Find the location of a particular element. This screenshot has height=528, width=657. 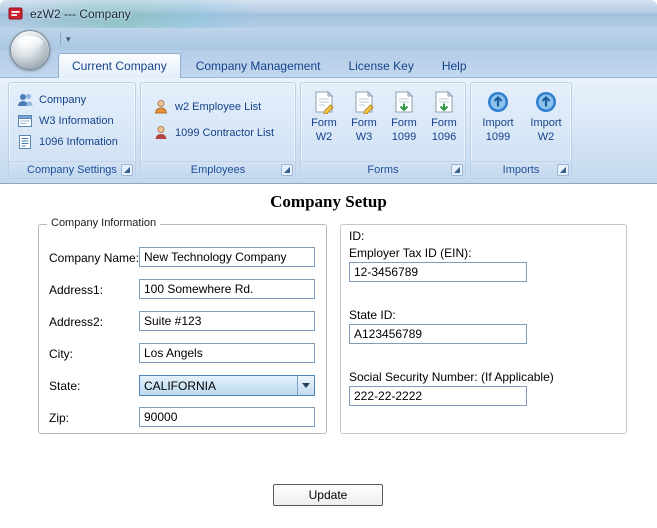

address1-input is located at coordinates (227, 289).